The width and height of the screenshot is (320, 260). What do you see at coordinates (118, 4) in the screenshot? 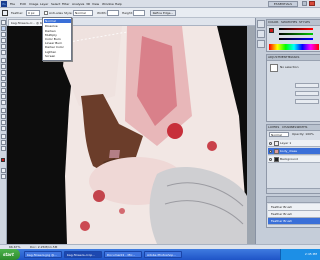
I see `menu-help: Help` at bounding box center [118, 4].